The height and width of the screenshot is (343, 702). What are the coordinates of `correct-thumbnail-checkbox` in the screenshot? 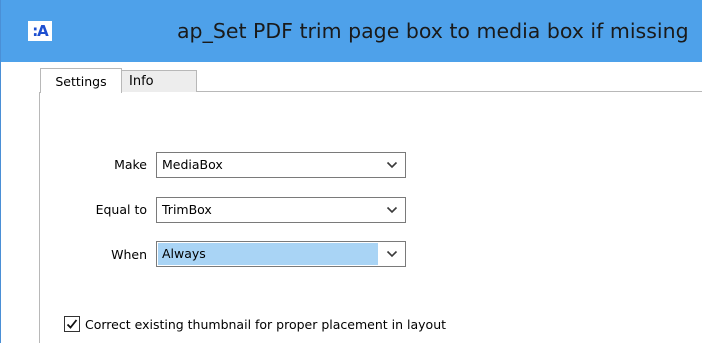 It's located at (72, 324).